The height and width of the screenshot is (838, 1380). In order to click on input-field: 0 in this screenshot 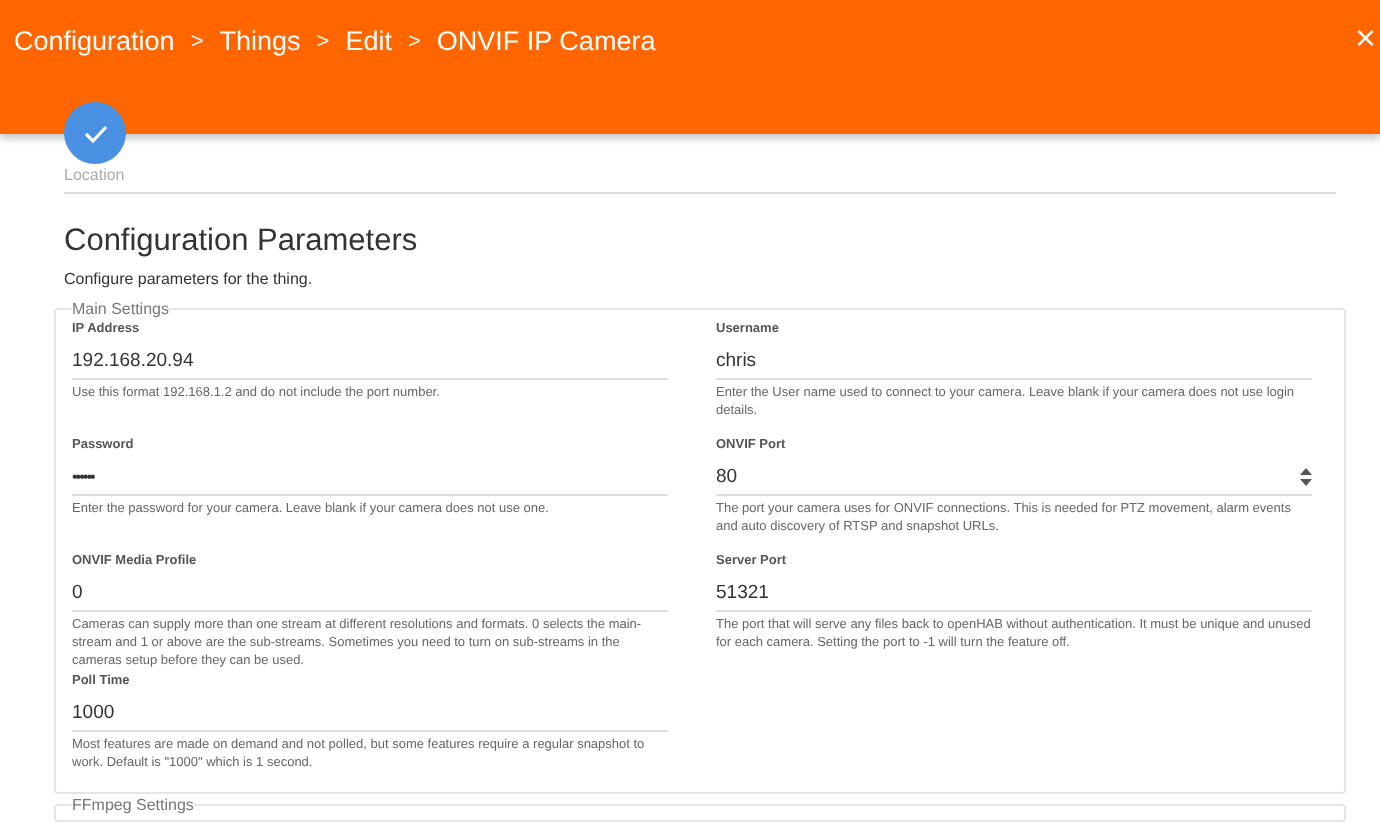, I will do `click(370, 594)`.